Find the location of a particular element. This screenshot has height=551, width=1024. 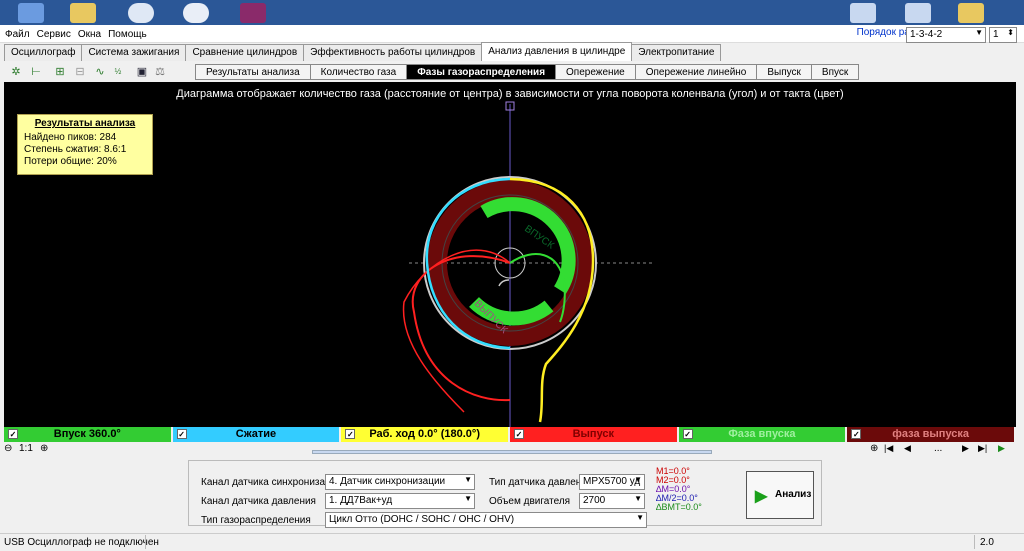

tab-cylinder-efficiency: Эффективность работы цилиндров is located at coordinates (393, 52).